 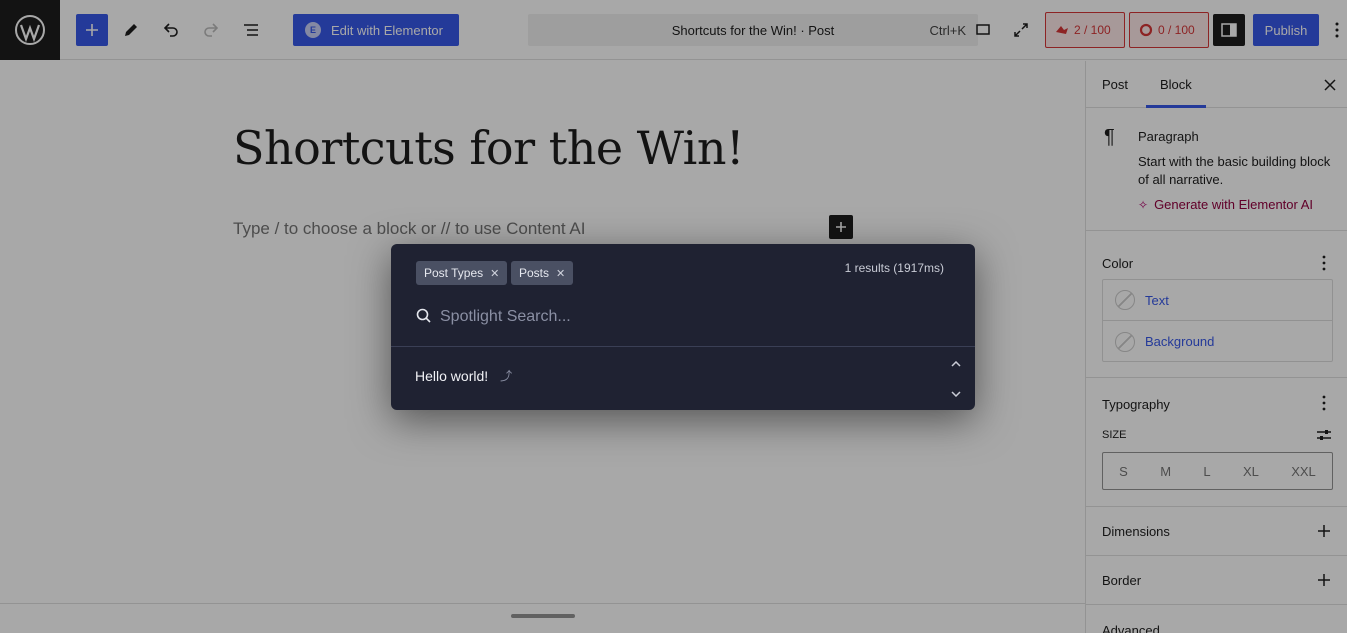 I want to click on search-icon, so click(x=423, y=318).